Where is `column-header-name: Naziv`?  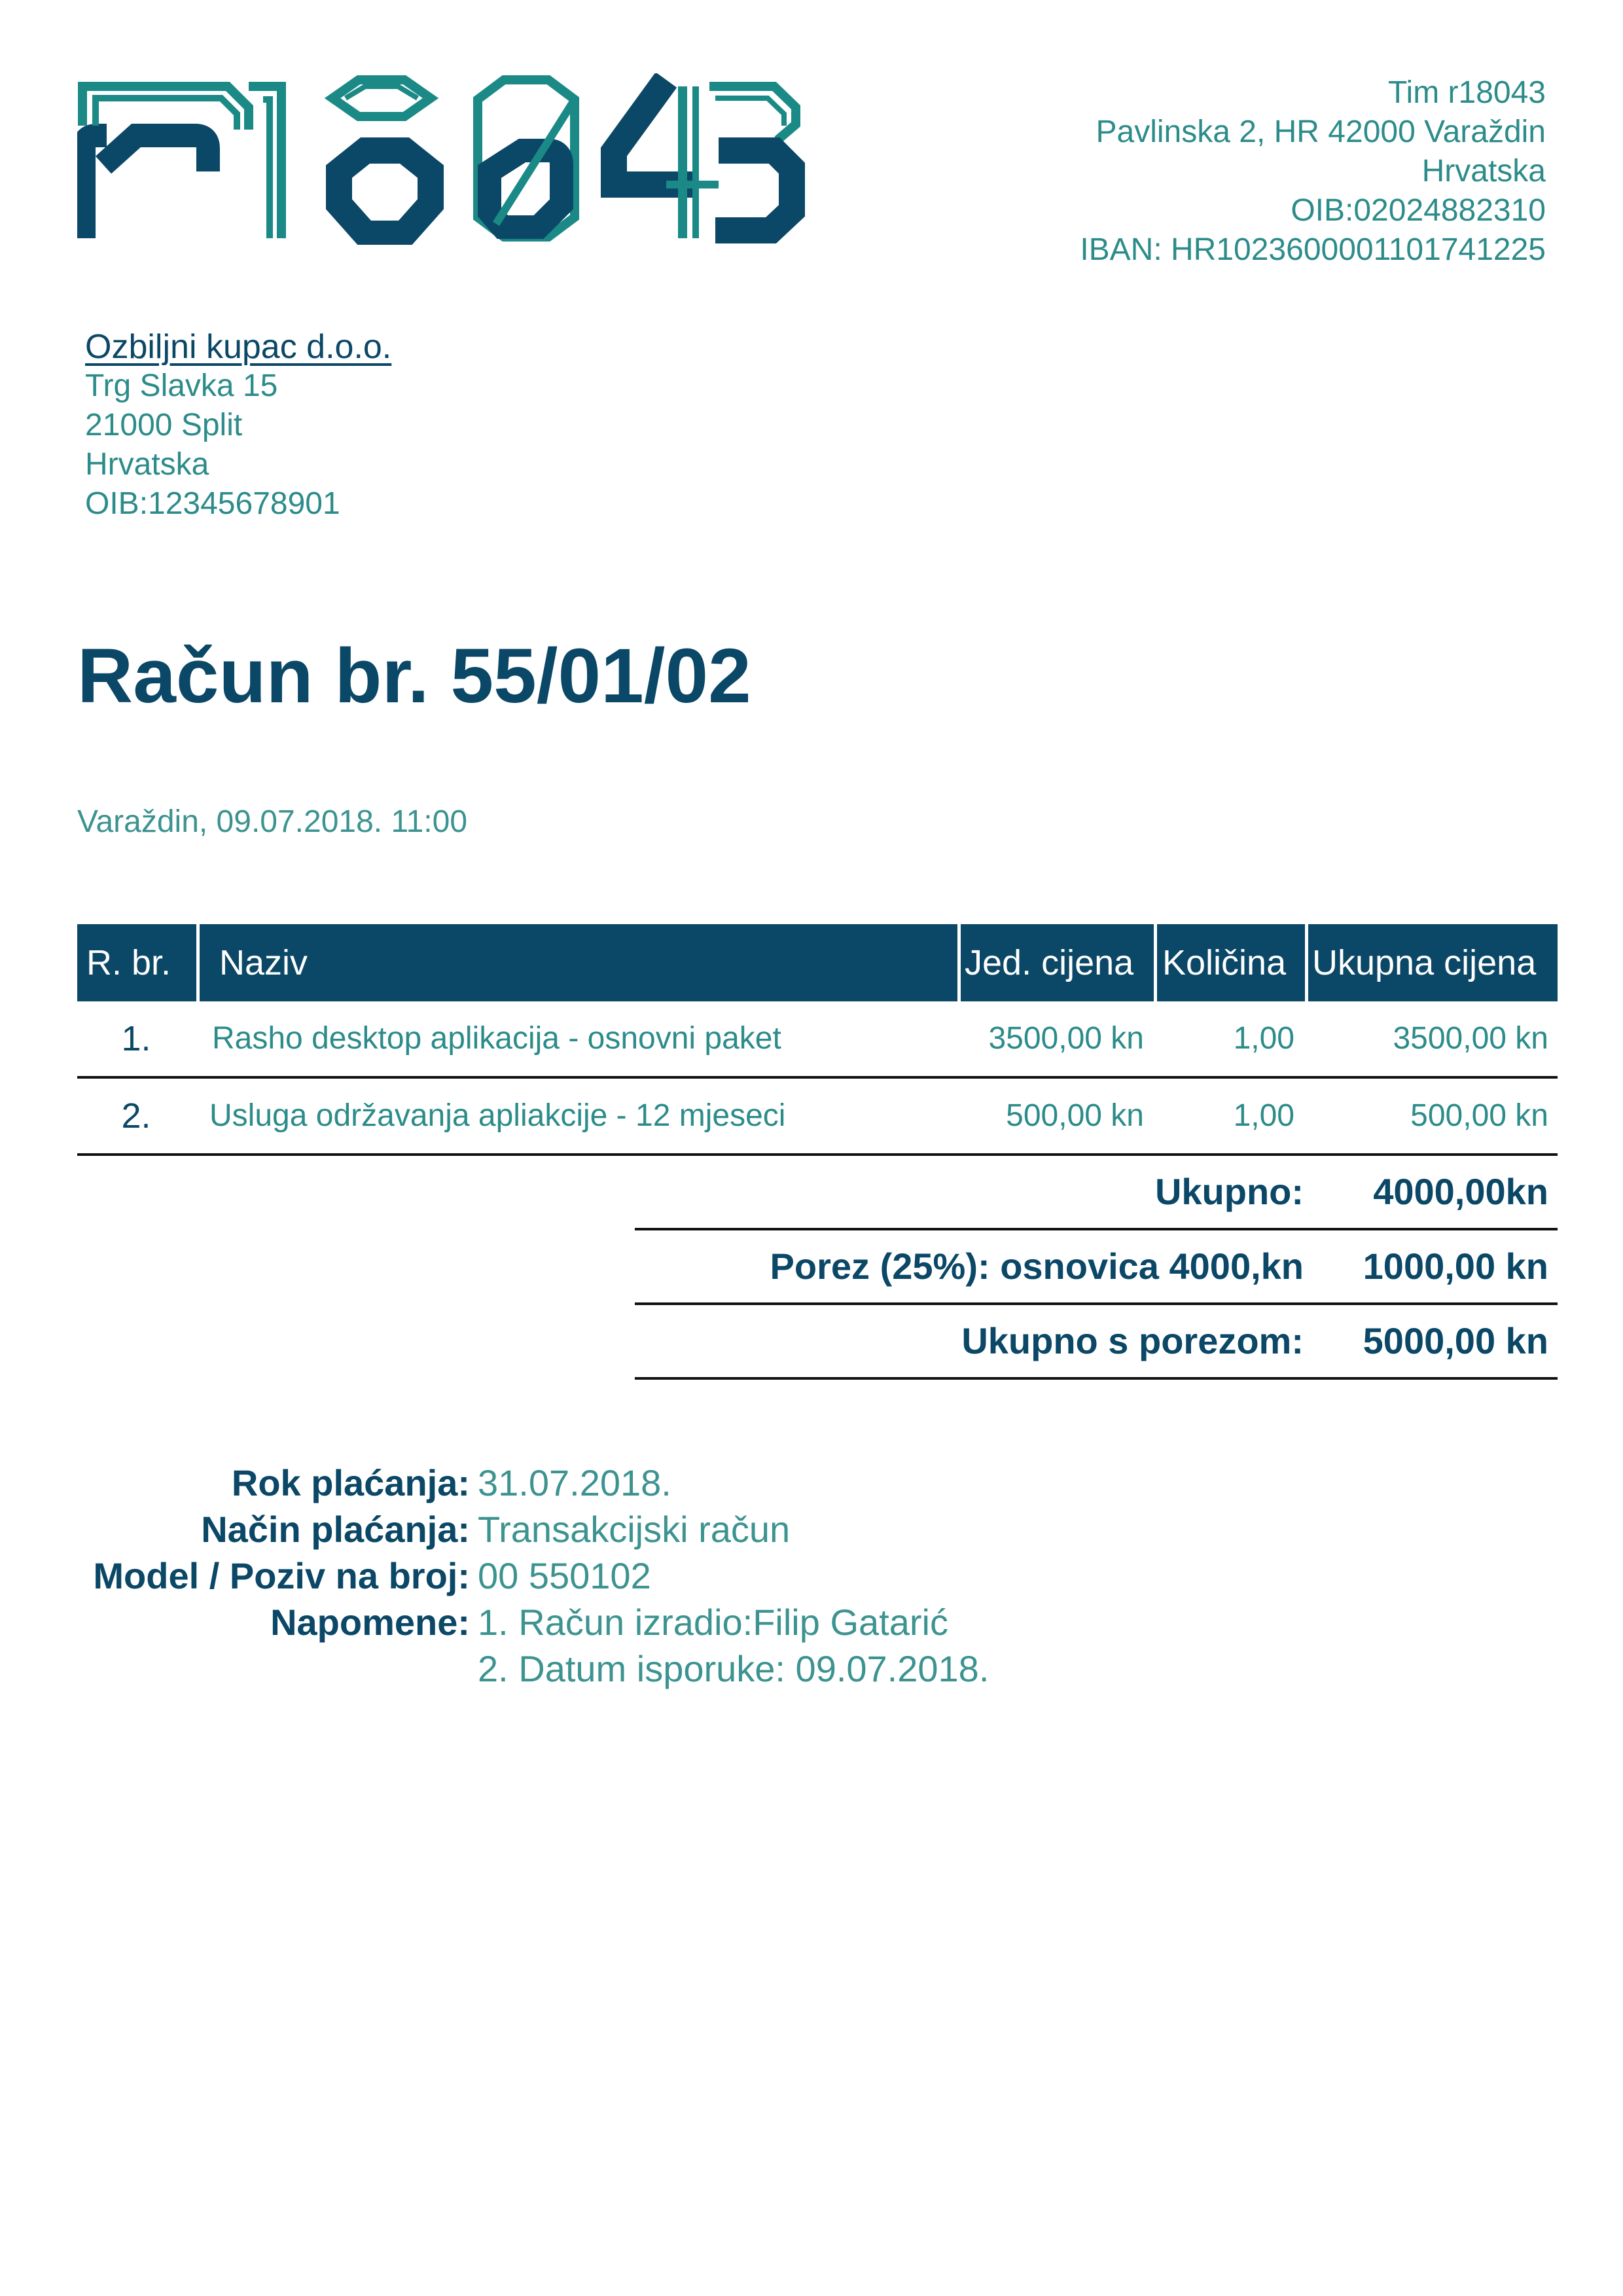
column-header-name: Naziv is located at coordinates (252, 962).